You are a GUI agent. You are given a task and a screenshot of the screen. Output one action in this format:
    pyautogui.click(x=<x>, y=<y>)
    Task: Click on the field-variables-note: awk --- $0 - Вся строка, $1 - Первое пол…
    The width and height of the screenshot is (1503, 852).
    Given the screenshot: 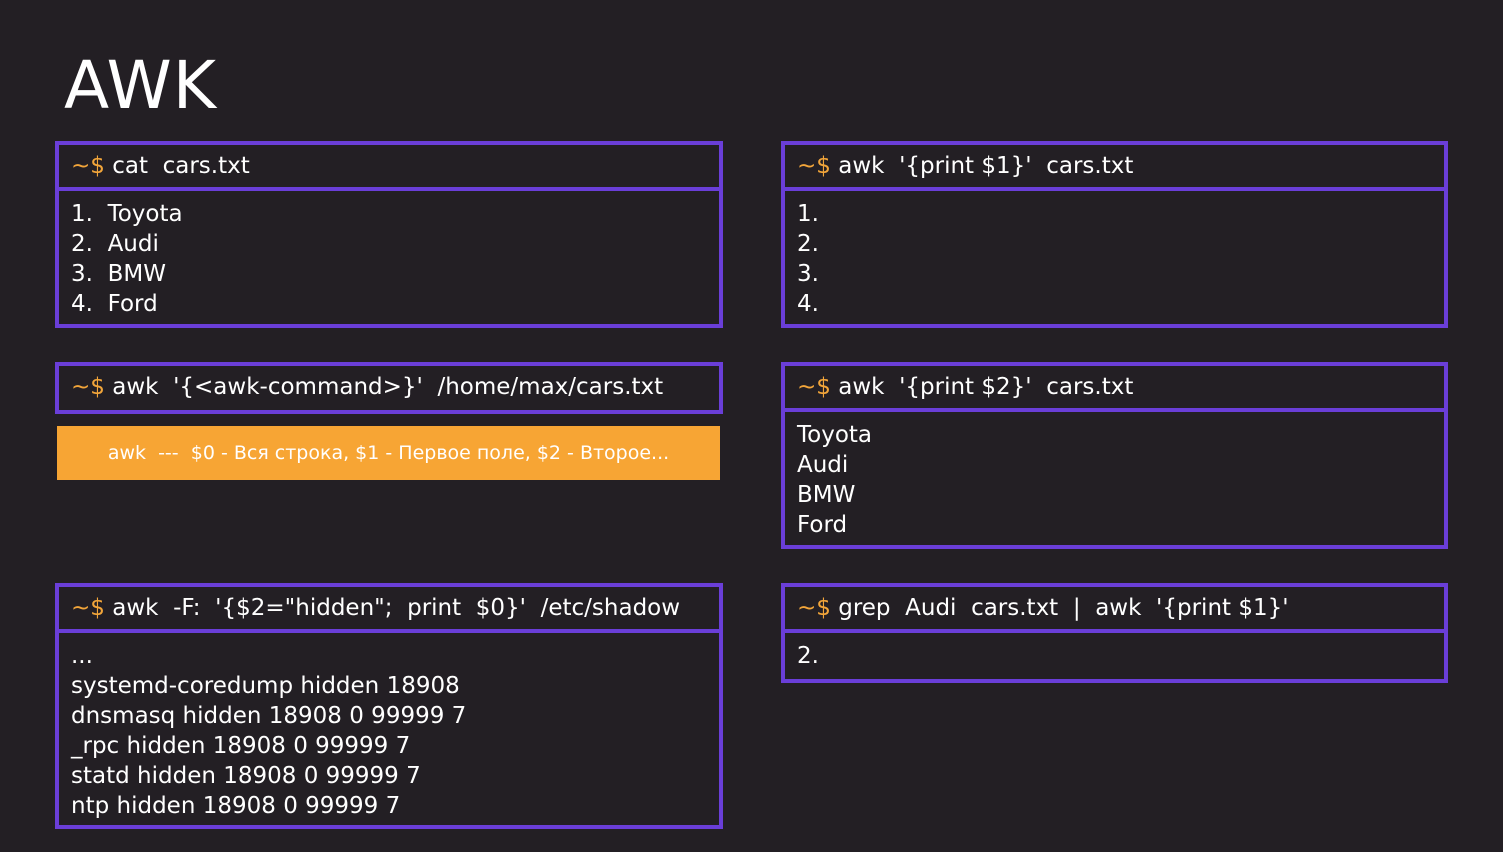 What is the action you would take?
    pyautogui.click(x=388, y=453)
    